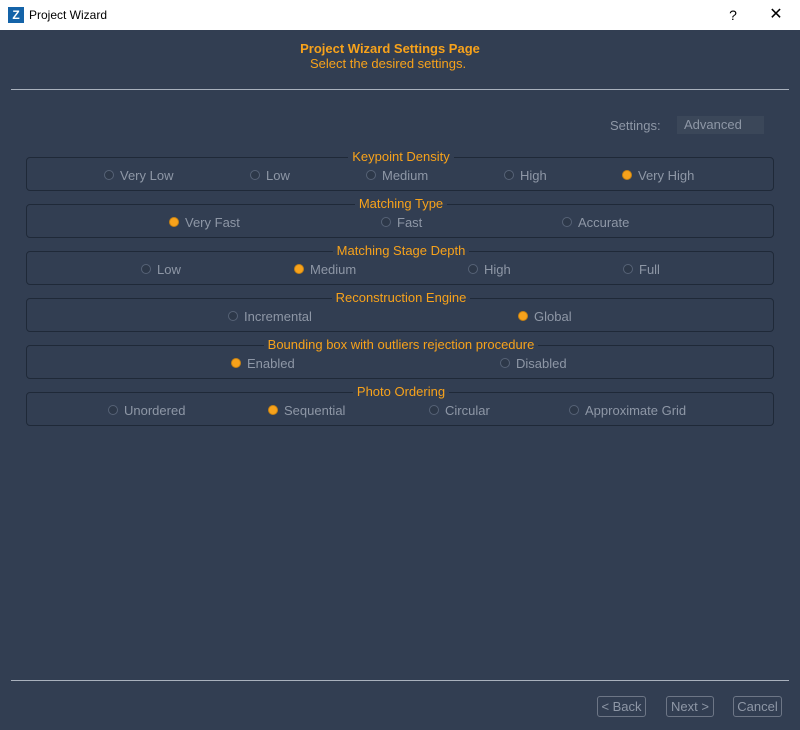  What do you see at coordinates (690, 706) in the screenshot?
I see `next-button: Next >` at bounding box center [690, 706].